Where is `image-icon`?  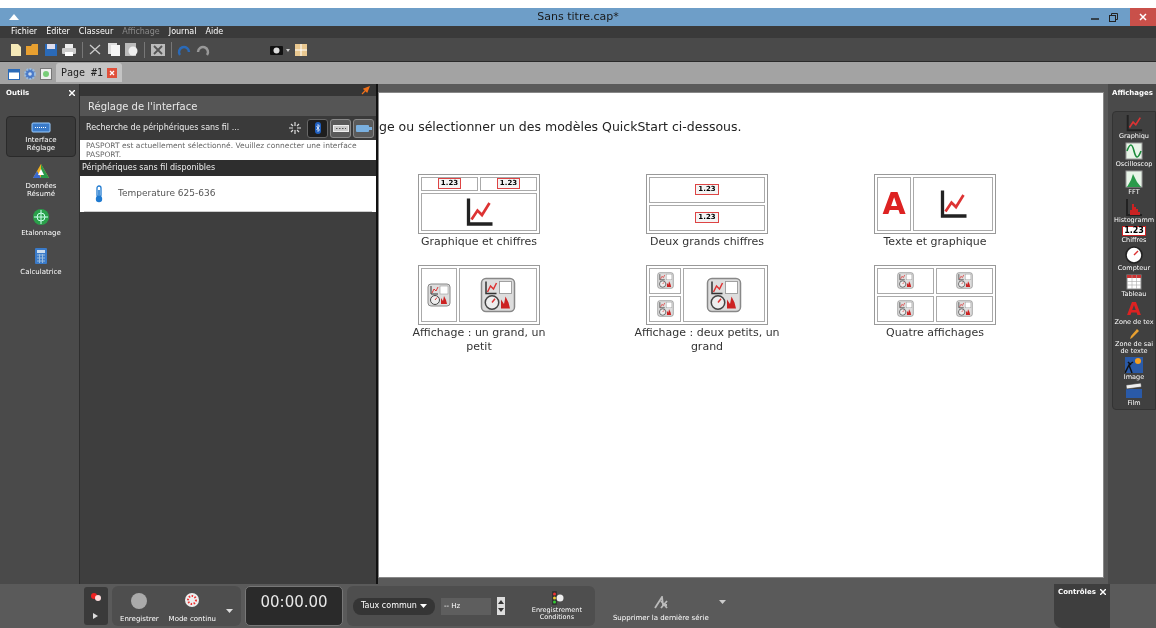
image-icon is located at coordinates (1134, 364).